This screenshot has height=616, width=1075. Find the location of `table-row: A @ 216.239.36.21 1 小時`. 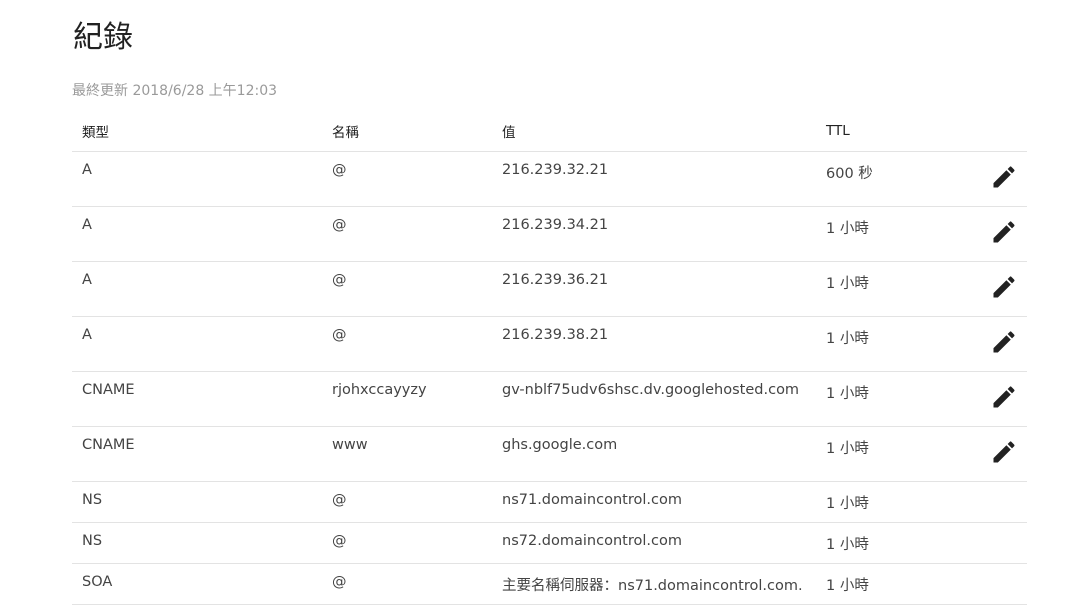

table-row: A @ 216.239.36.21 1 小時 is located at coordinates (549, 289).